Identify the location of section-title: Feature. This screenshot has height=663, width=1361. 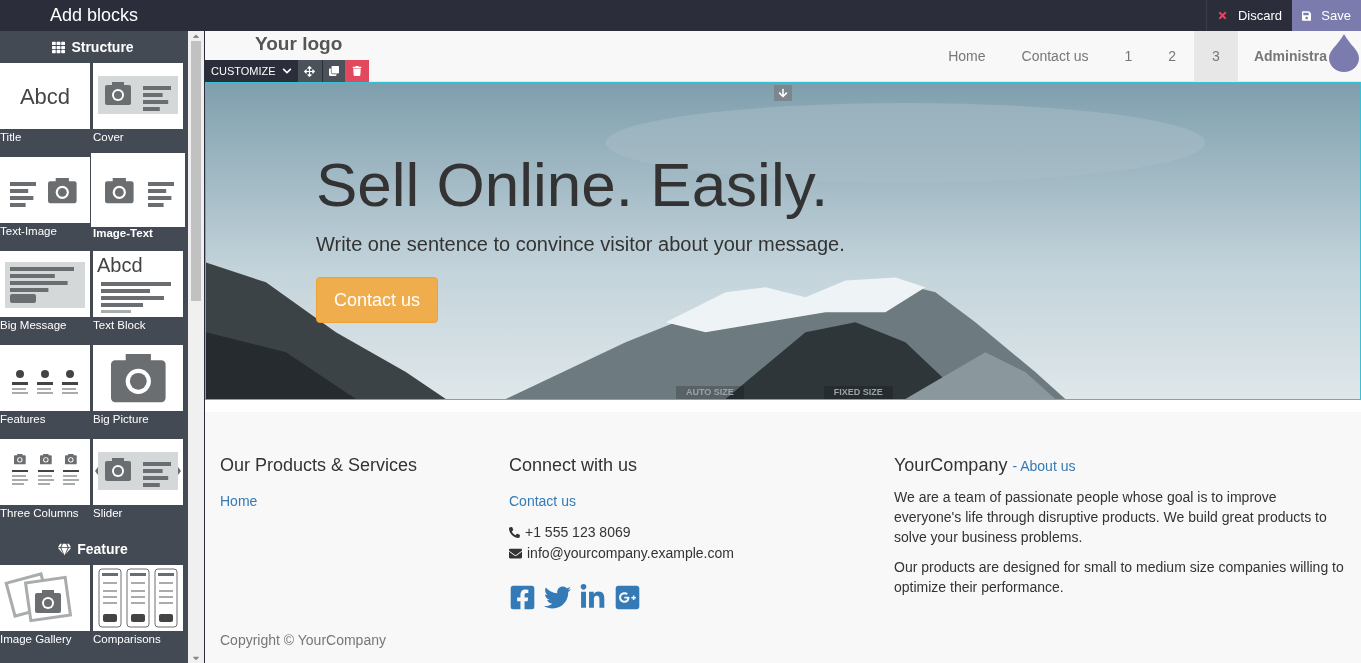
(102, 549).